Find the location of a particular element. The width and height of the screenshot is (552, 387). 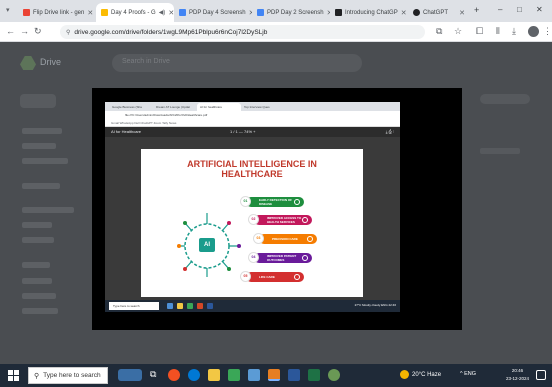

drive-search-placeholder: Search in Drive is located at coordinates (146, 61).